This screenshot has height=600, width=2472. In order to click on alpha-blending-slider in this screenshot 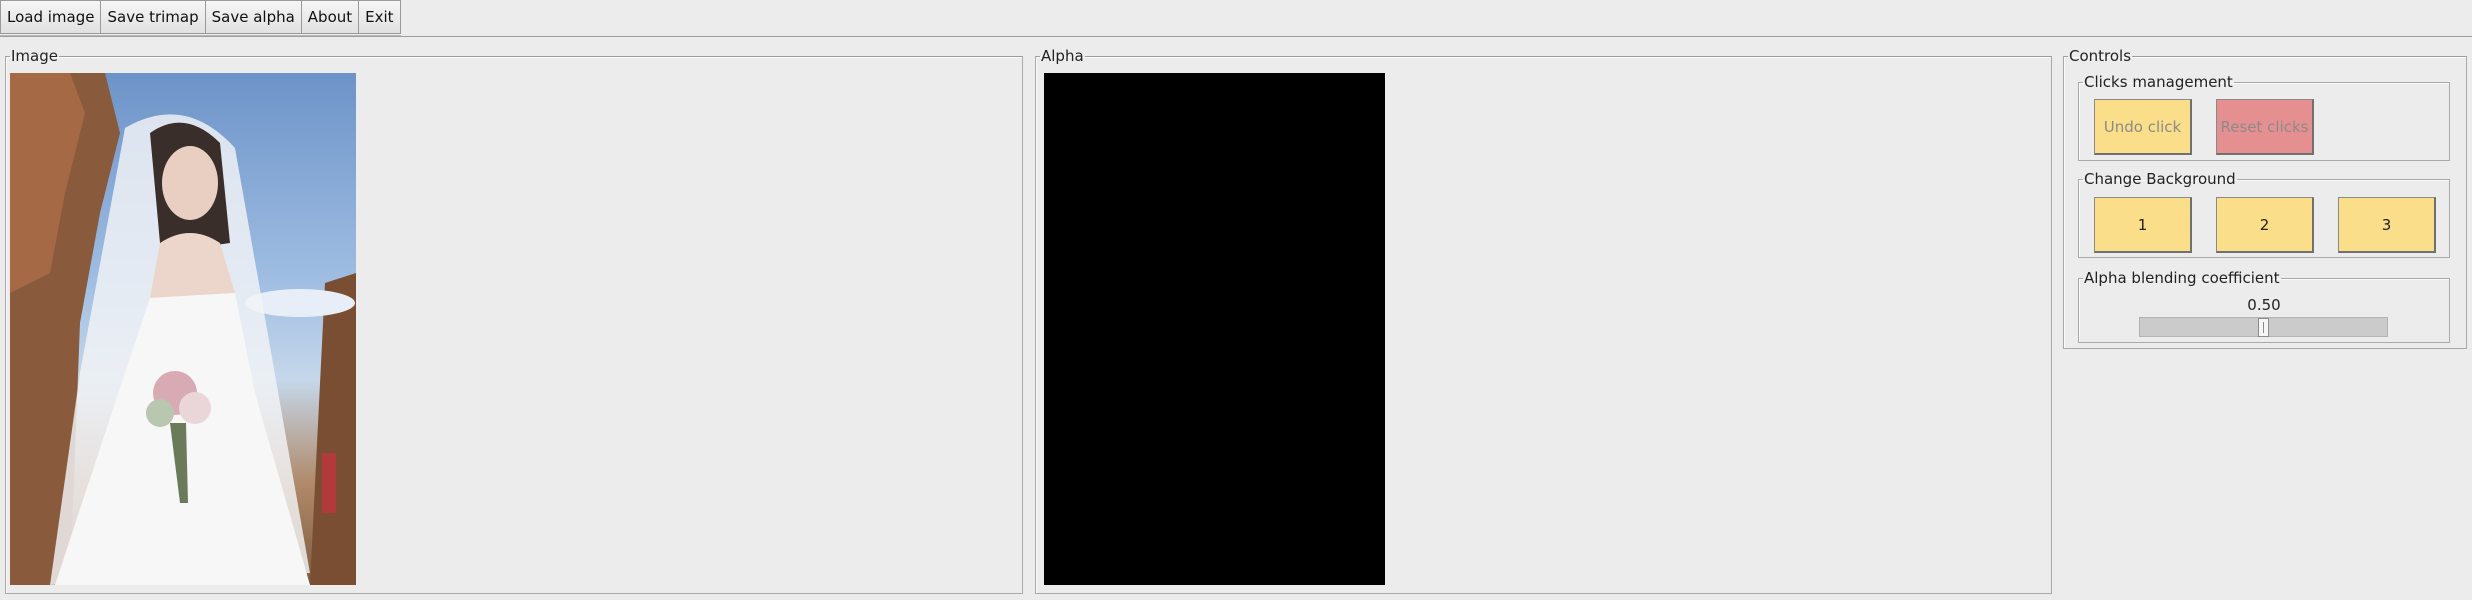, I will do `click(2263, 327)`.